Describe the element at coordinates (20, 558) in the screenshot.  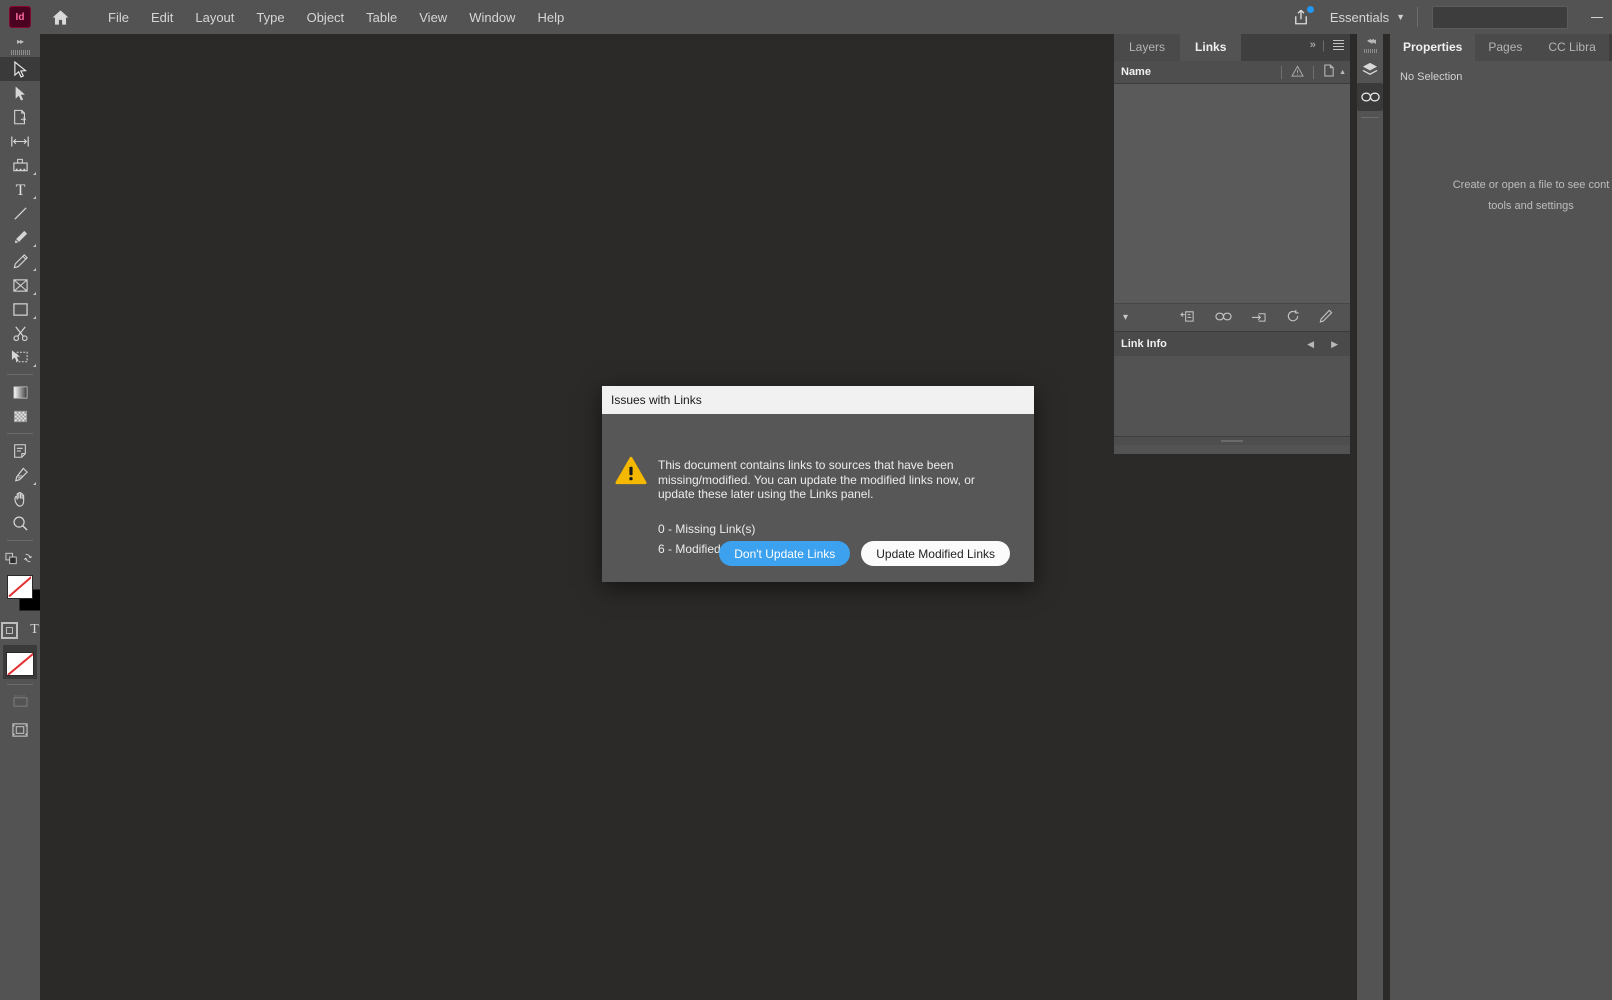
I see `fill-stroke-controls` at that location.